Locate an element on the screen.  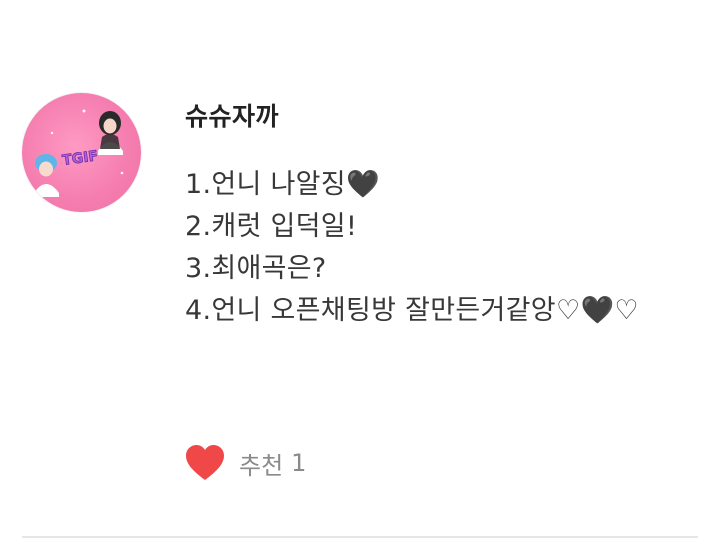
like-count: 1 is located at coordinates (299, 463).